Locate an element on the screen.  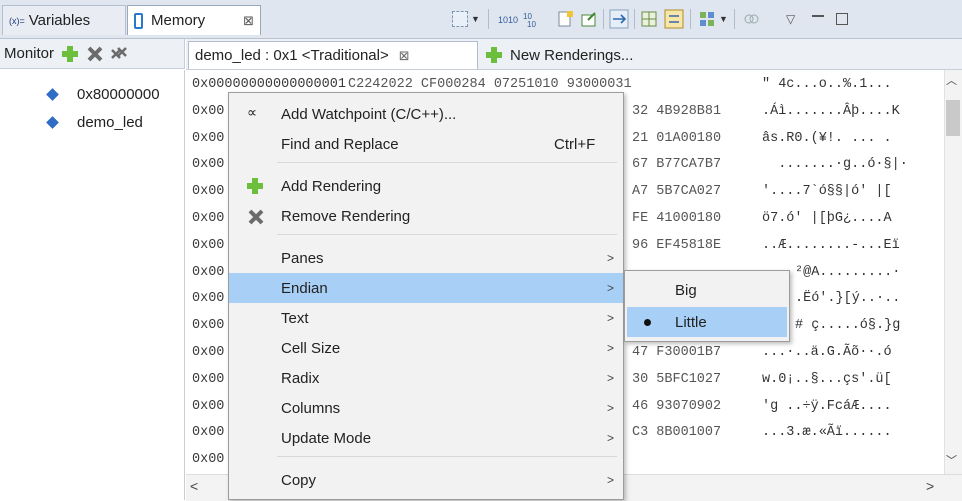
scroll-left-icon: < is located at coordinates (194, 486).